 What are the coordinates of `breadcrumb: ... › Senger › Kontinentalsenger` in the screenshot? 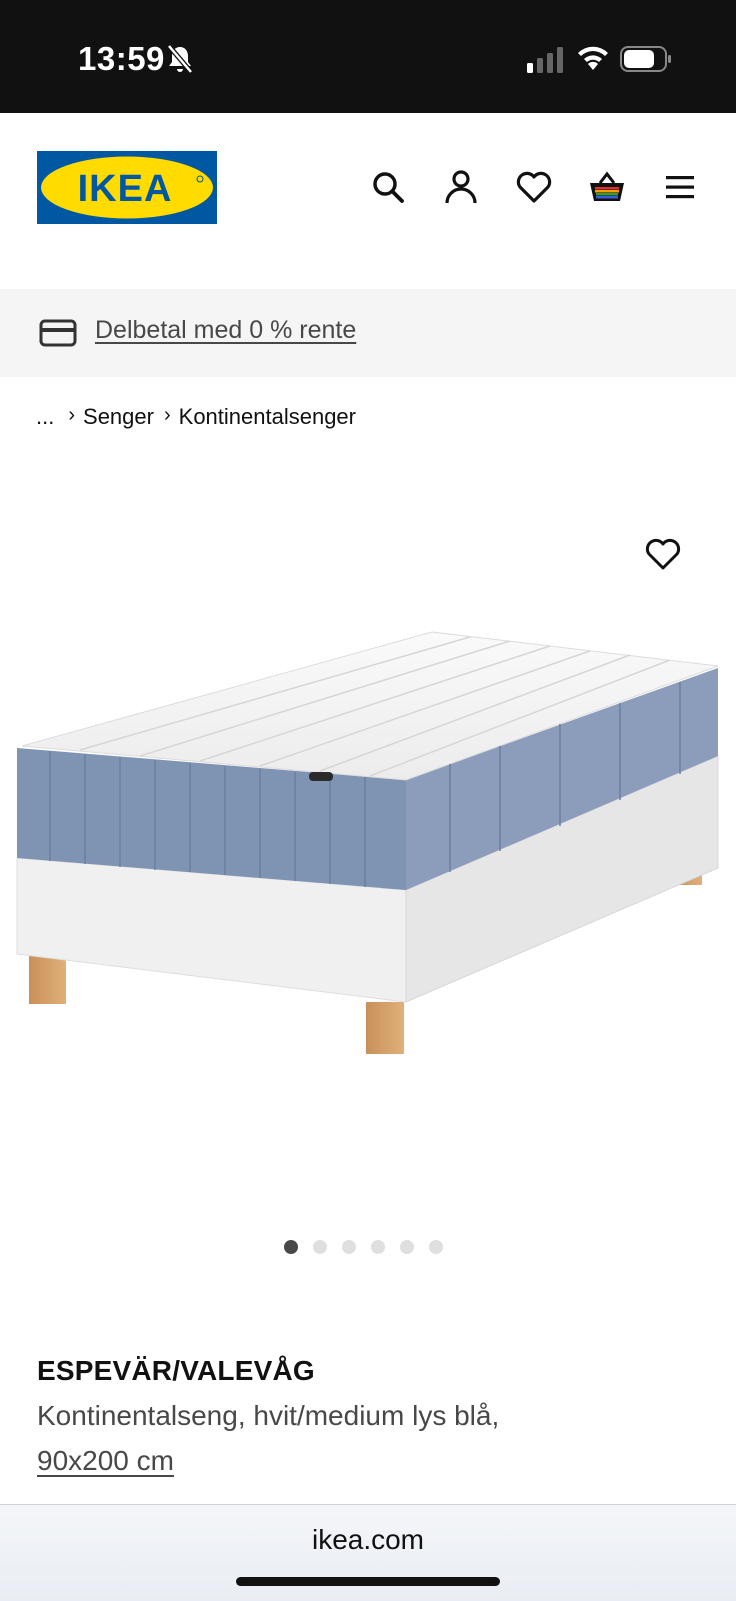 It's located at (196, 417).